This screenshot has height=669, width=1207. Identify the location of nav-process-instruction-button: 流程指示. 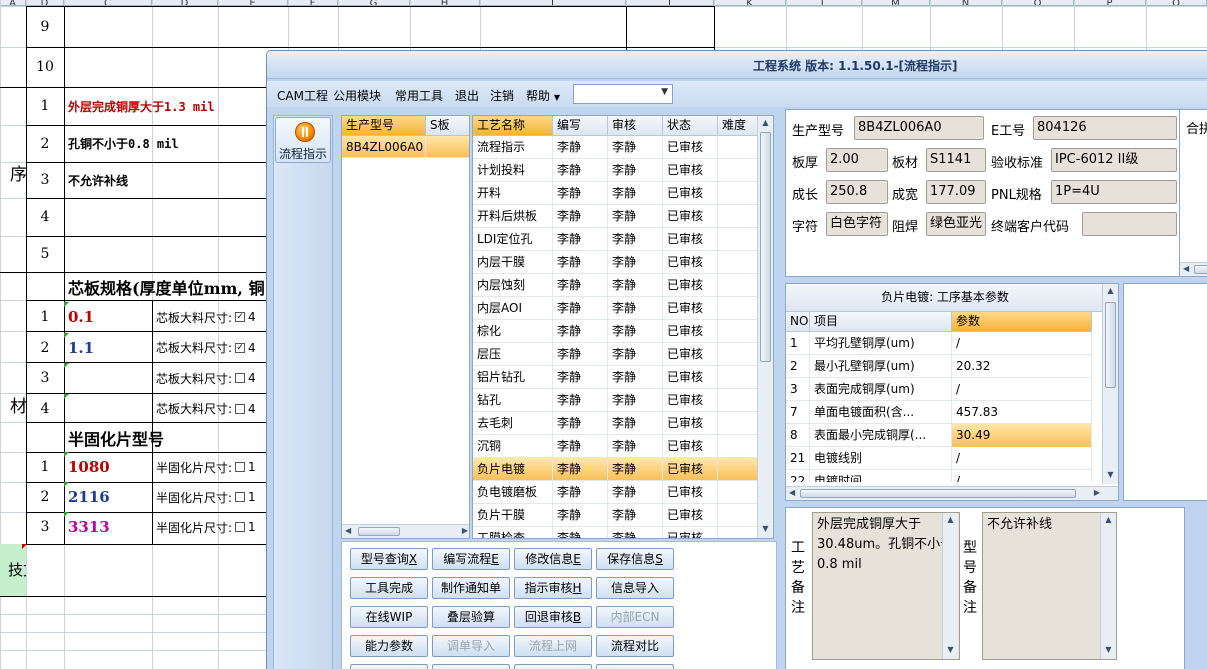
(303, 140).